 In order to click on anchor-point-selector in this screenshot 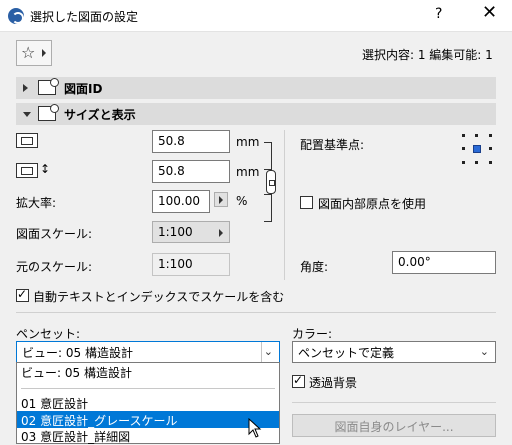, I will do `click(477, 149)`.